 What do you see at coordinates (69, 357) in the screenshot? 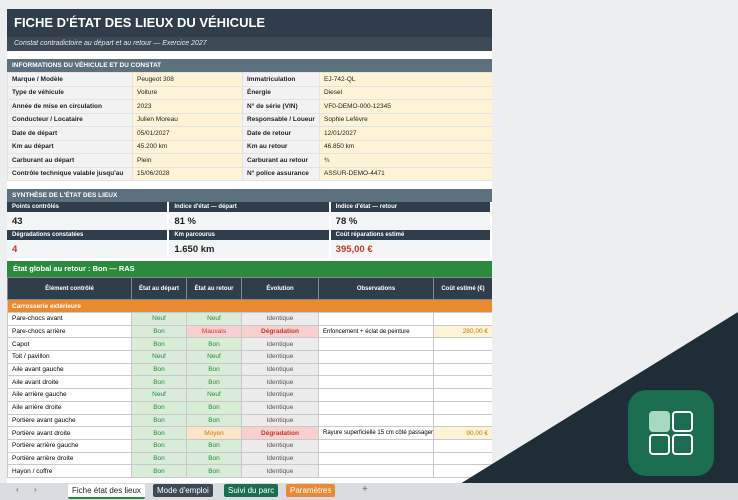
I see `element-cell: Toit / pavillon` at bounding box center [69, 357].